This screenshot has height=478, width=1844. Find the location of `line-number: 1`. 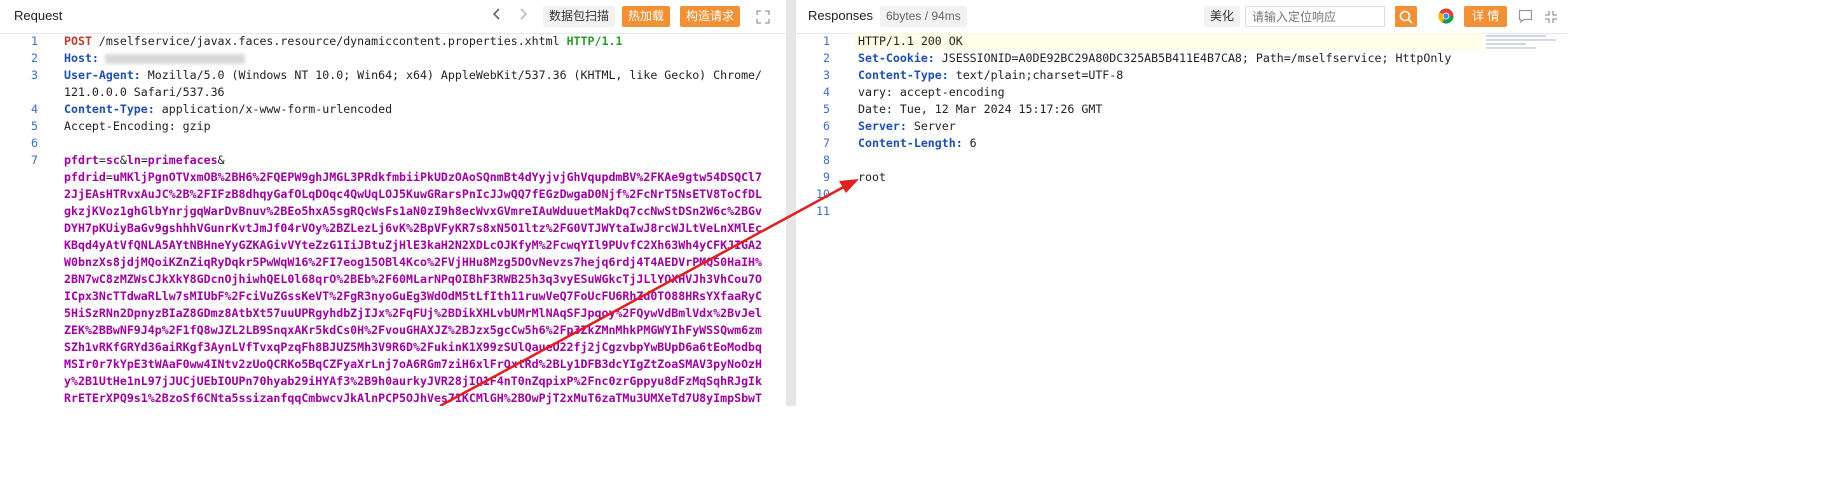

line-number: 1 is located at coordinates (826, 41).